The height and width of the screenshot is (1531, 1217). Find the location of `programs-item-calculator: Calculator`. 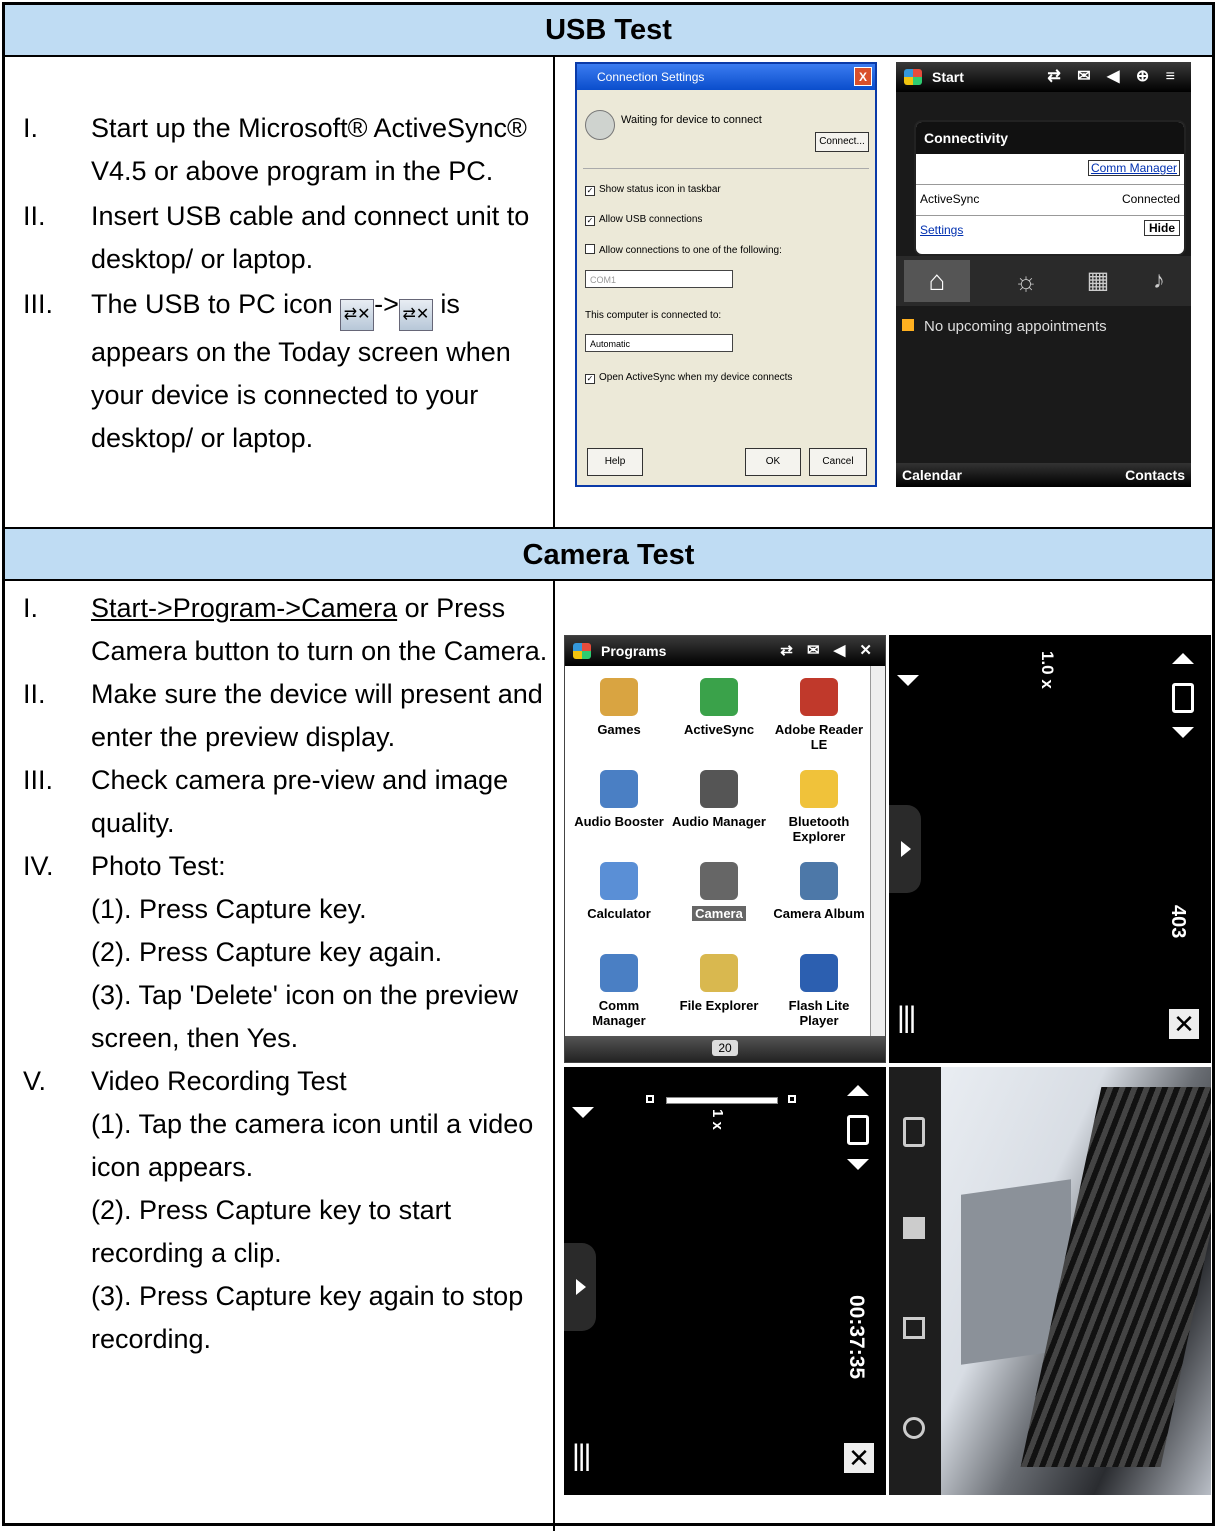

programs-item-calculator: Calculator is located at coordinates (619, 891).